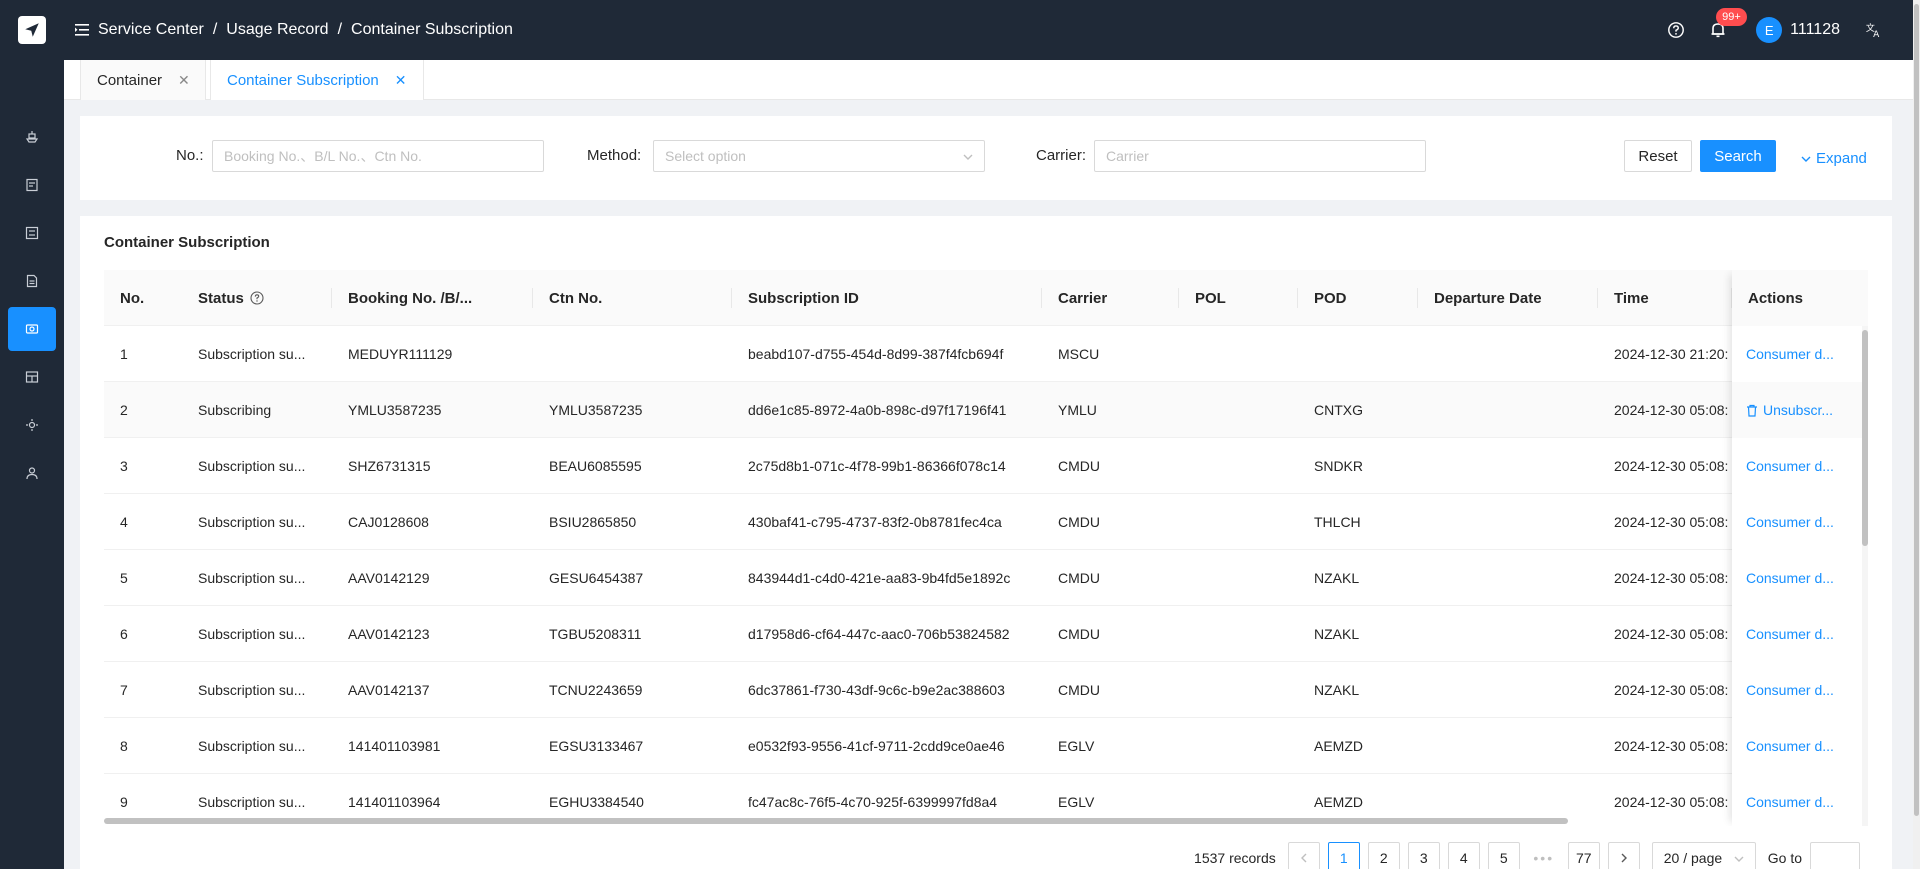  I want to click on breadcrumb-item: Usage Record, so click(277, 30).